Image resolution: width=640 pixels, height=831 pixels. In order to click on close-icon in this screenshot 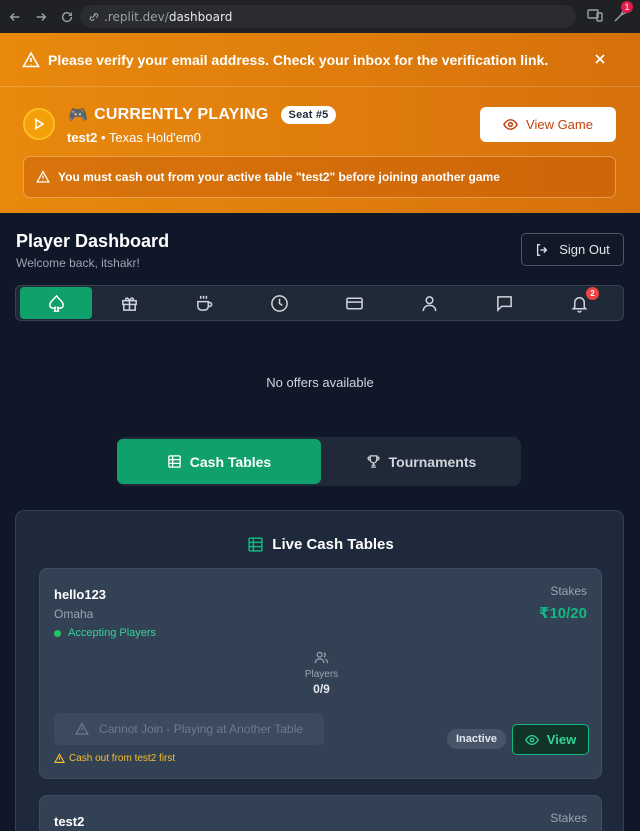, I will do `click(600, 59)`.